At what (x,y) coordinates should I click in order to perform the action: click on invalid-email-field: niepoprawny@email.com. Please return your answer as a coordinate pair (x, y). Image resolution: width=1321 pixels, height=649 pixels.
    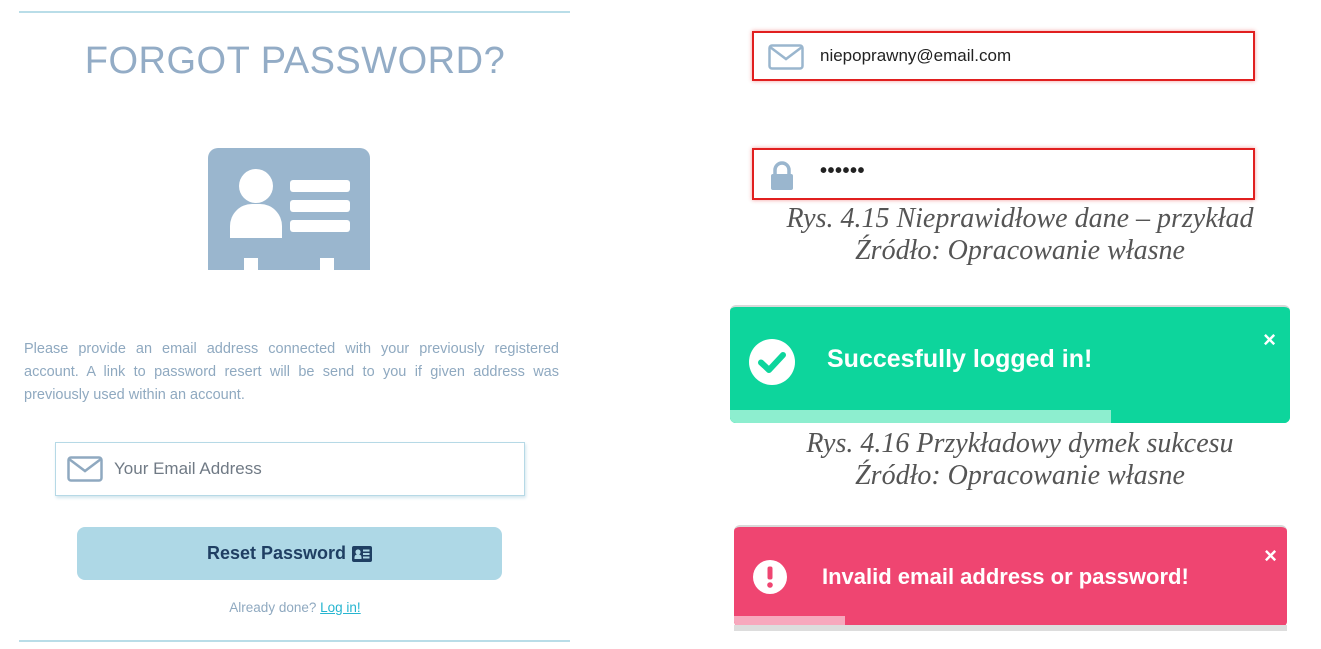
    Looking at the image, I should click on (1003, 56).